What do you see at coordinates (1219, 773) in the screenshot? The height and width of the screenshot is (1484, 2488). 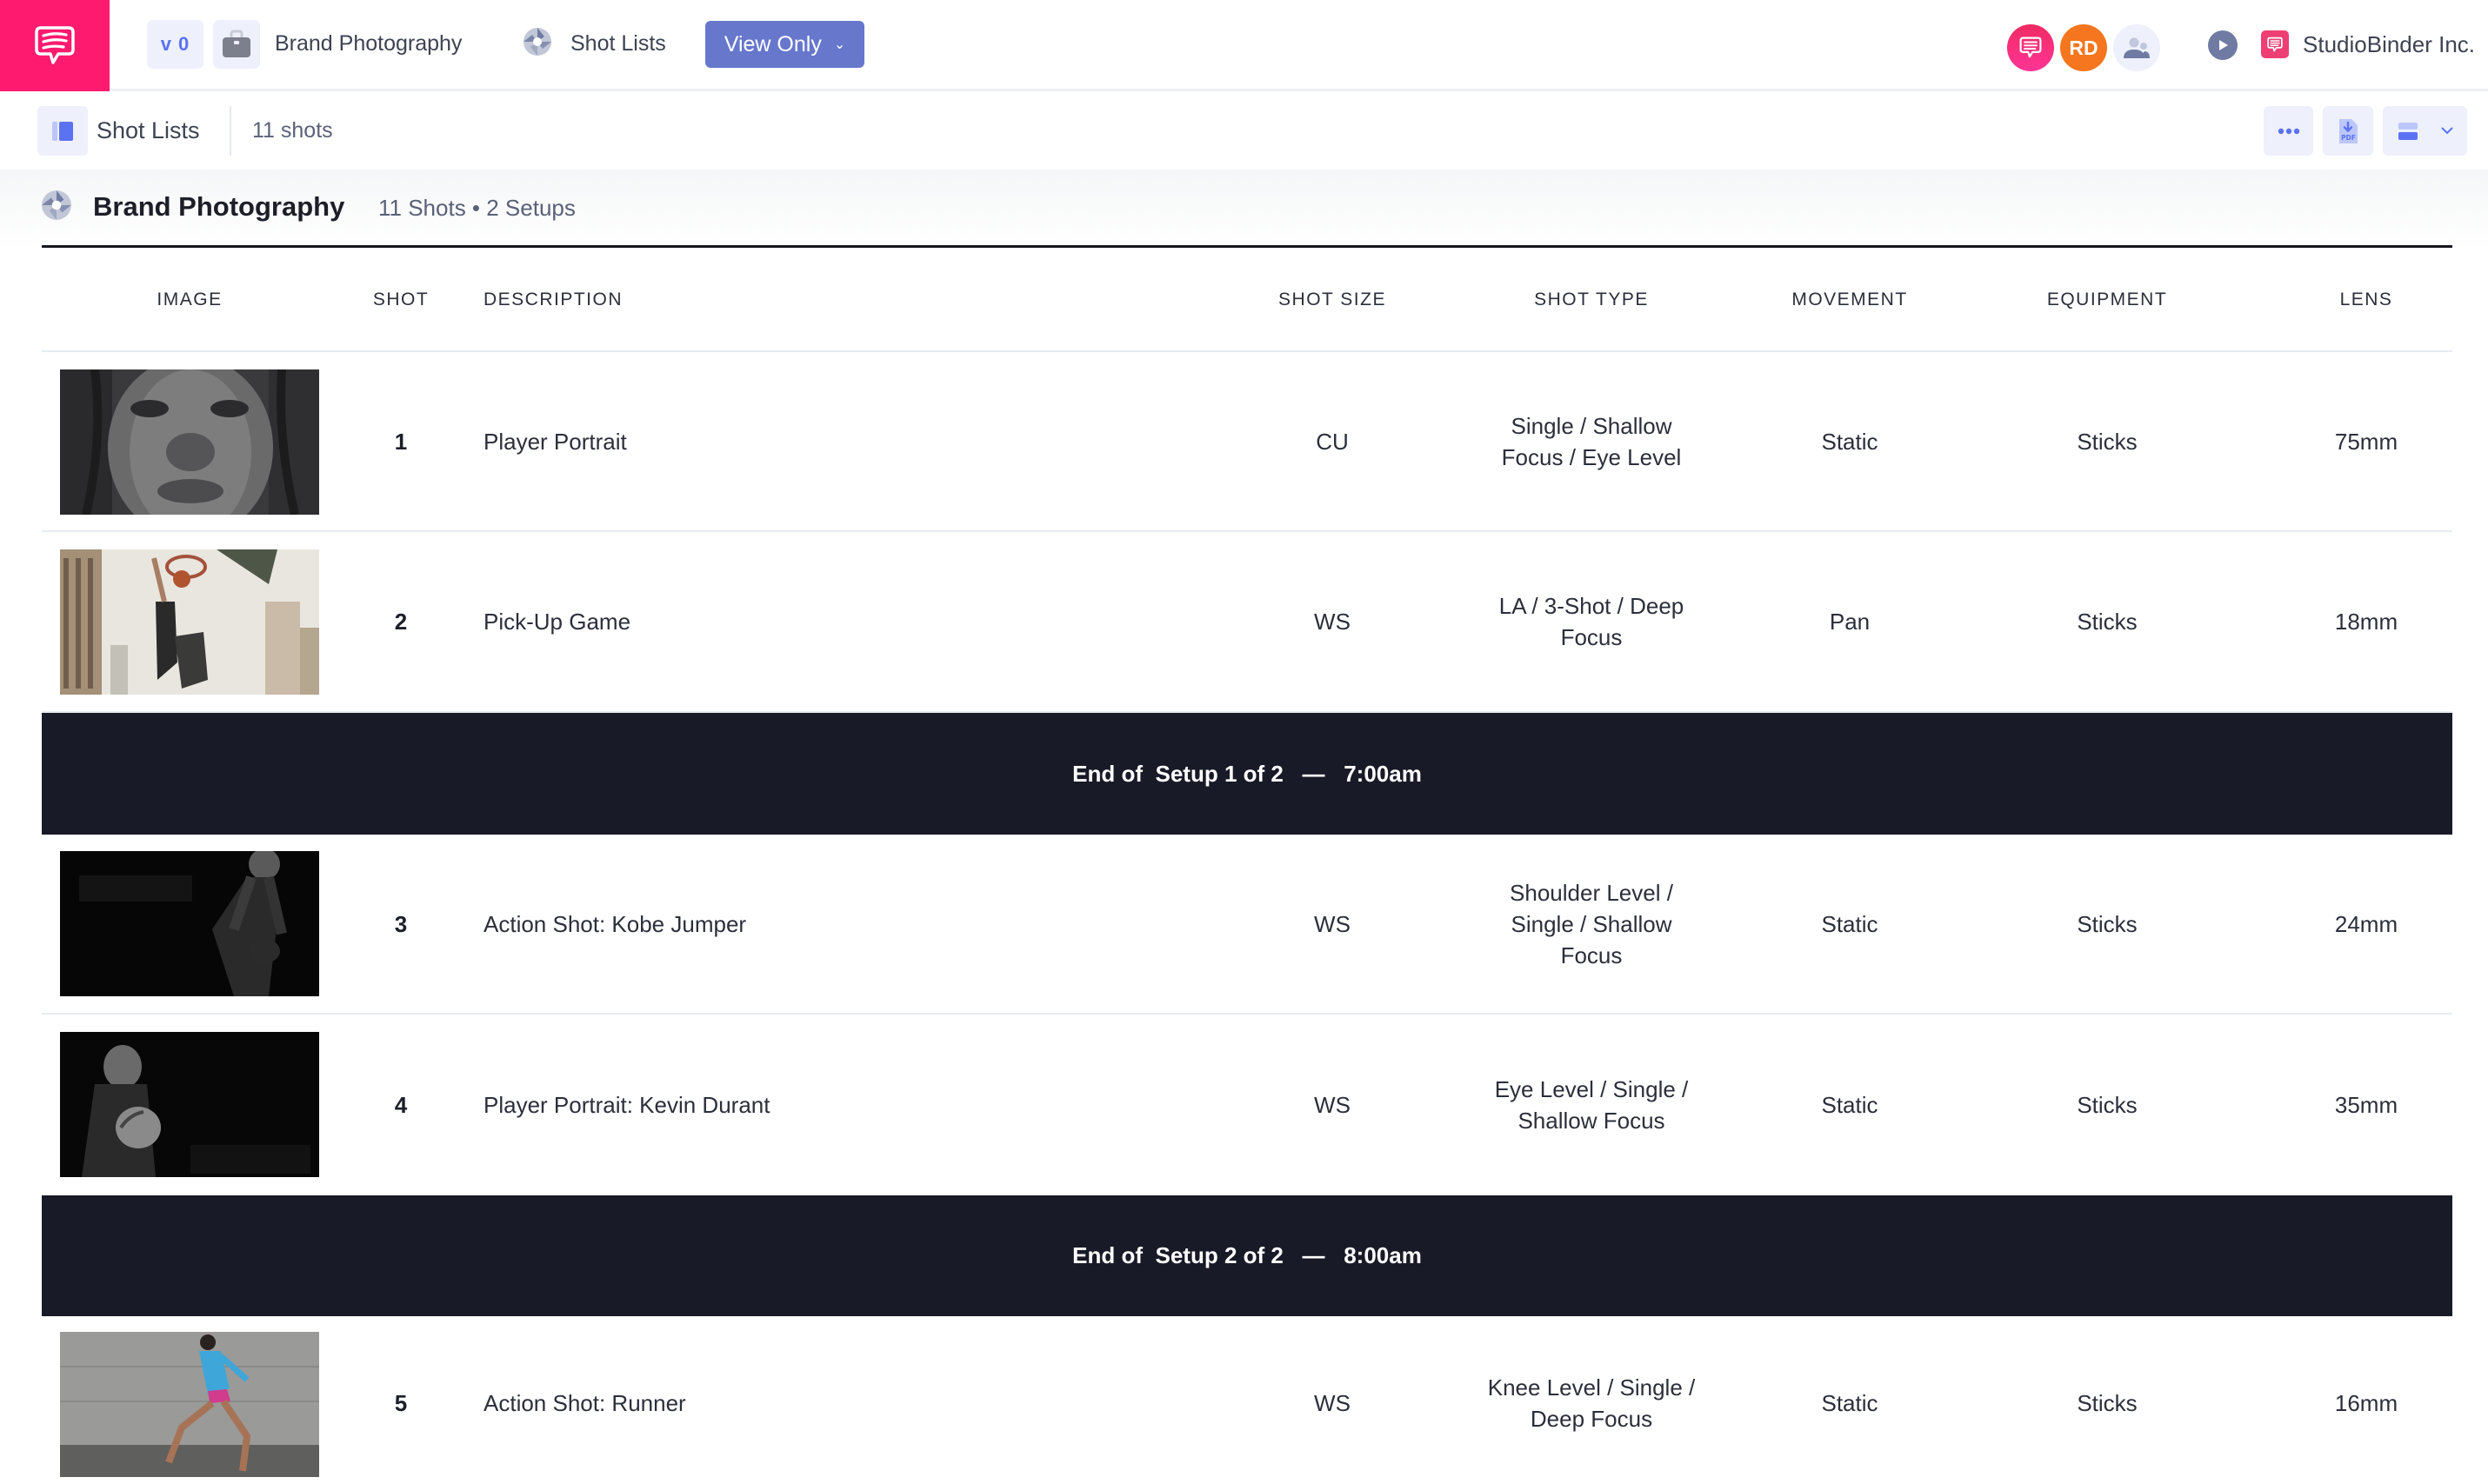 I see `banner-setup: Setup 1 of 2` at bounding box center [1219, 773].